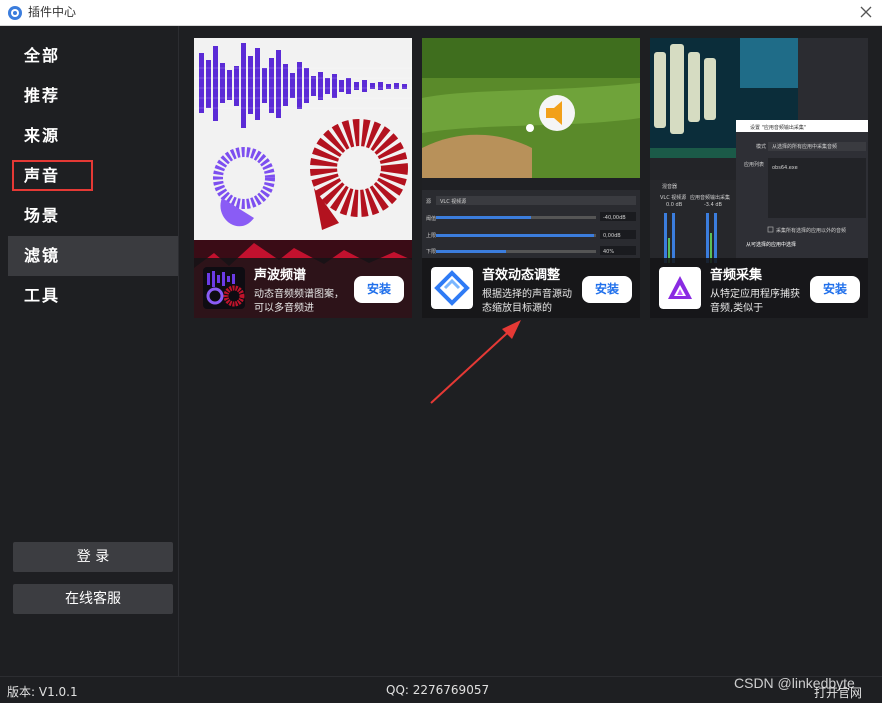 The width and height of the screenshot is (882, 703). I want to click on sidebar-item-scenes: 场景, so click(93, 216).